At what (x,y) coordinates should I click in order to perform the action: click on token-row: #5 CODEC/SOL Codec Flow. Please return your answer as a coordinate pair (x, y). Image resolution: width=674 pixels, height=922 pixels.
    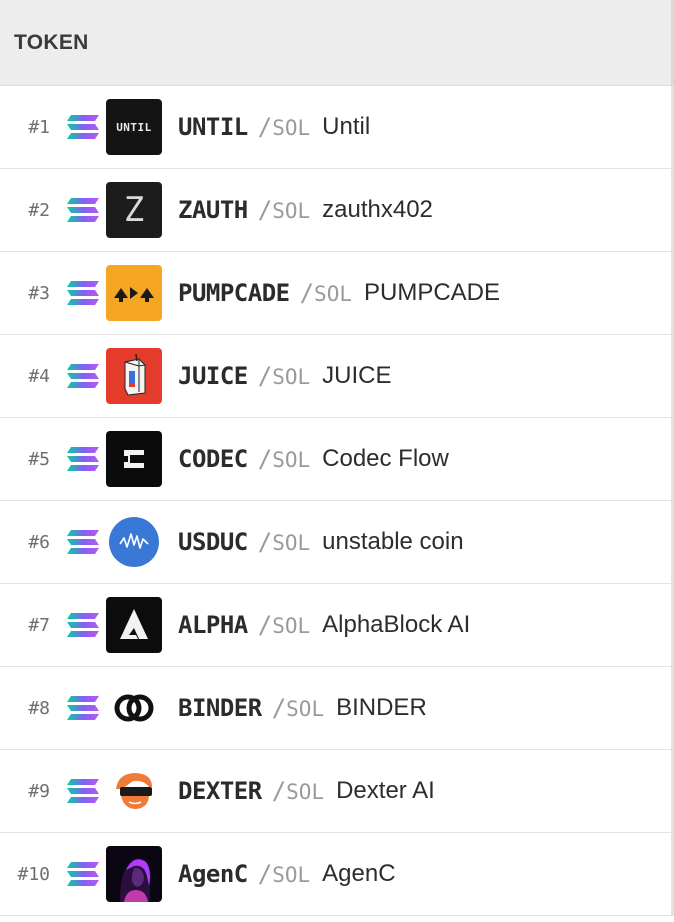
    Looking at the image, I should click on (337, 459).